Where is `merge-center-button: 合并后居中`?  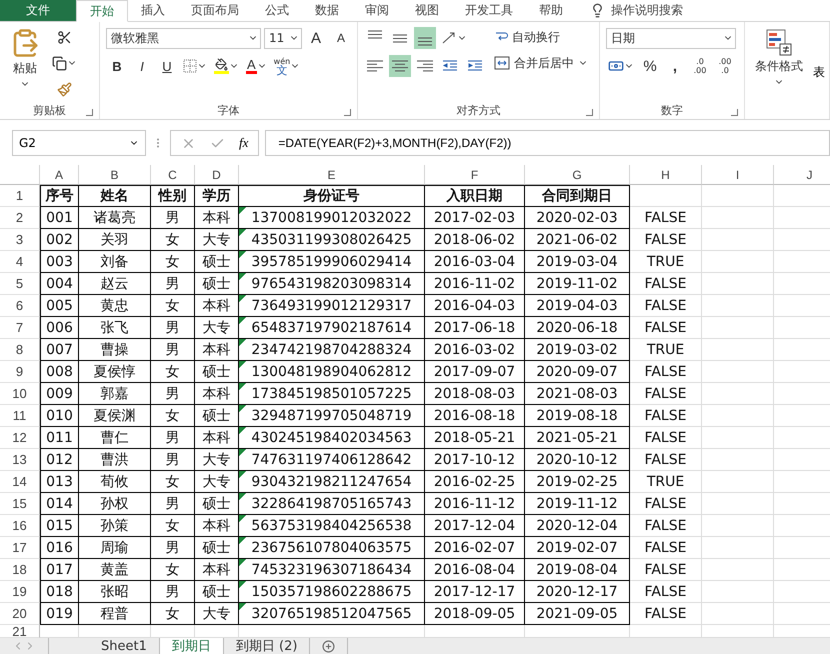 merge-center-button: 合并后居中 is located at coordinates (541, 63).